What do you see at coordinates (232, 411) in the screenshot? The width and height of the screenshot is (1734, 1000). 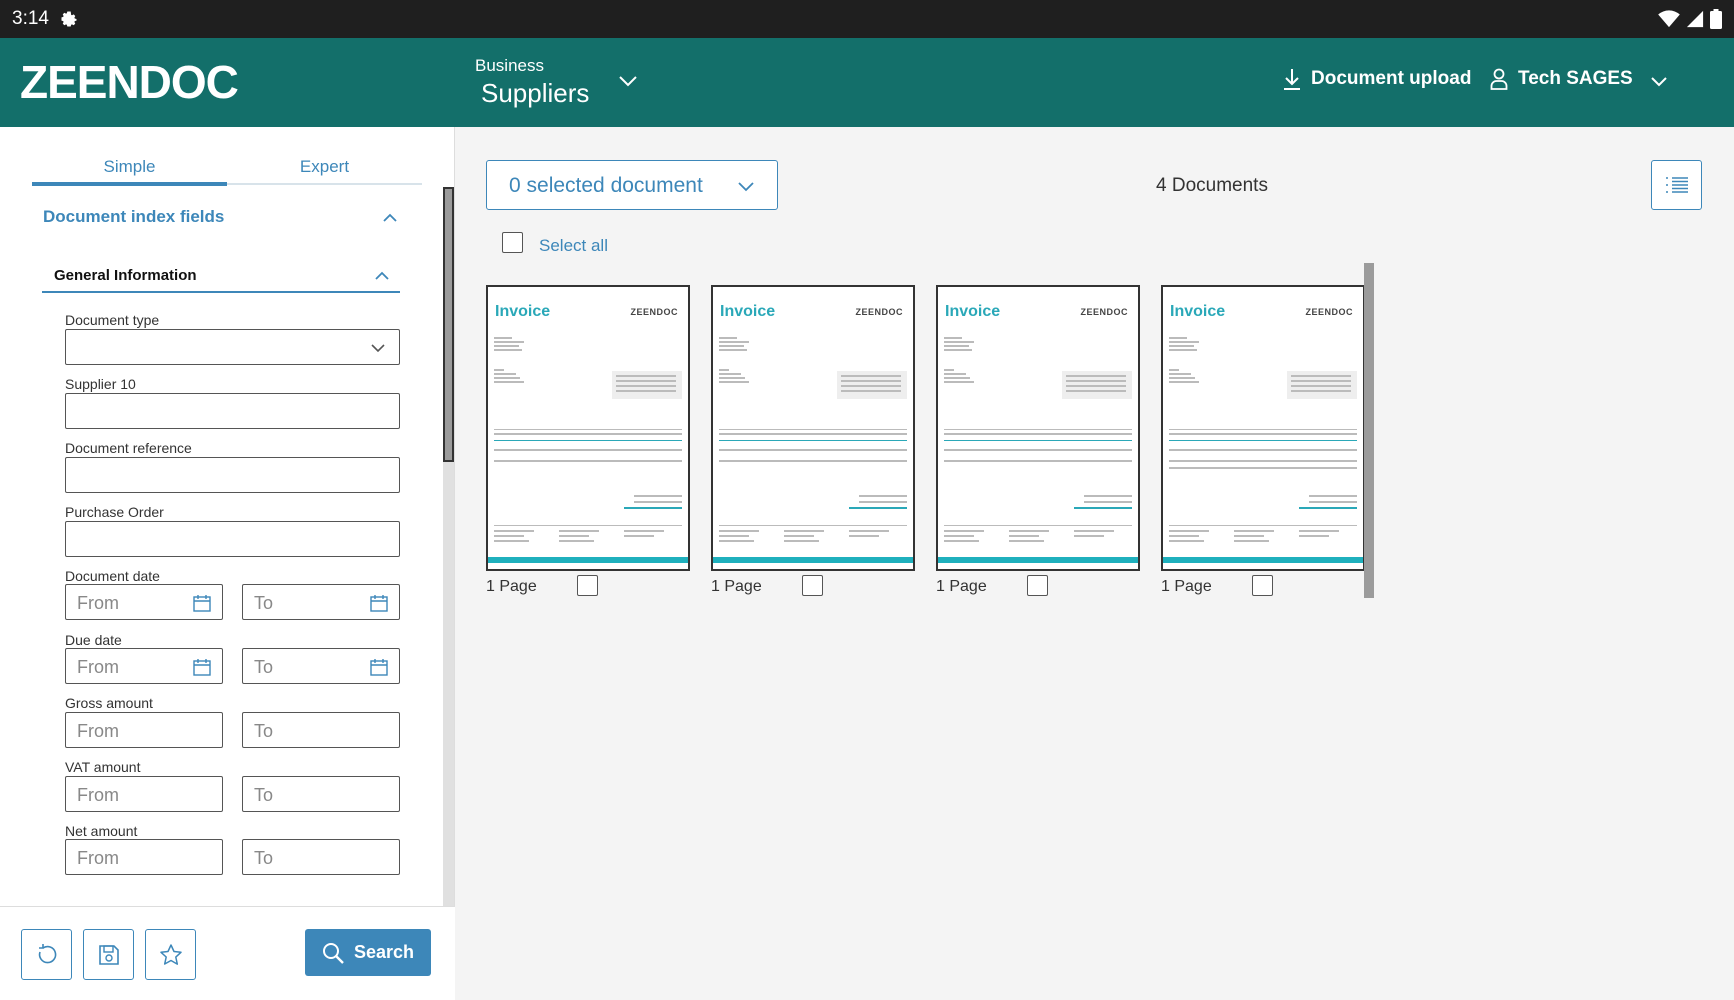 I see `supplier-input` at bounding box center [232, 411].